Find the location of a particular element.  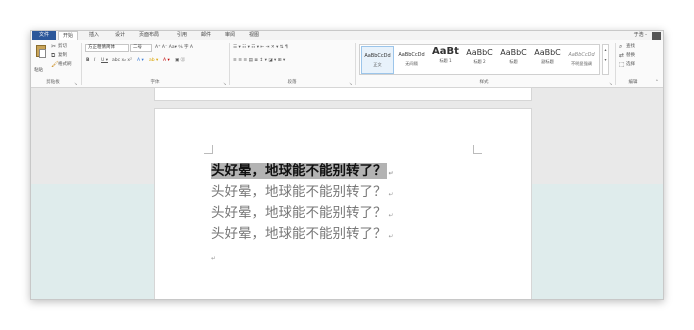

scissors-icon: ✂ is located at coordinates (53, 47).